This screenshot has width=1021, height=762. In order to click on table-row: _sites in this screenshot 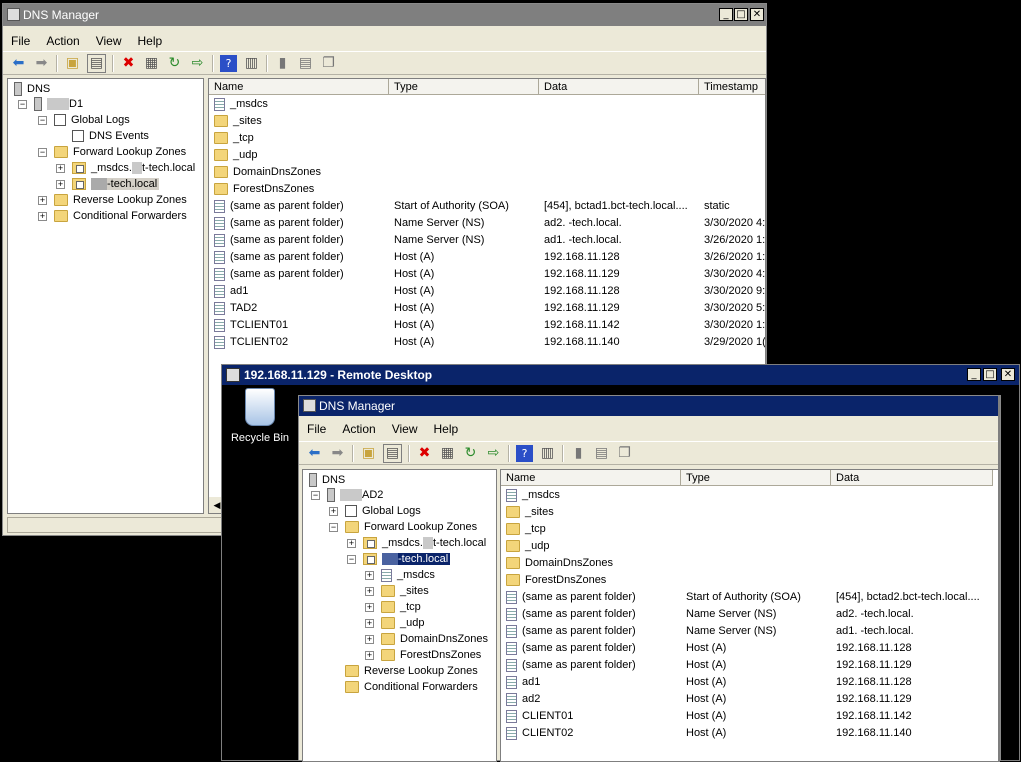, I will do `click(487, 121)`.